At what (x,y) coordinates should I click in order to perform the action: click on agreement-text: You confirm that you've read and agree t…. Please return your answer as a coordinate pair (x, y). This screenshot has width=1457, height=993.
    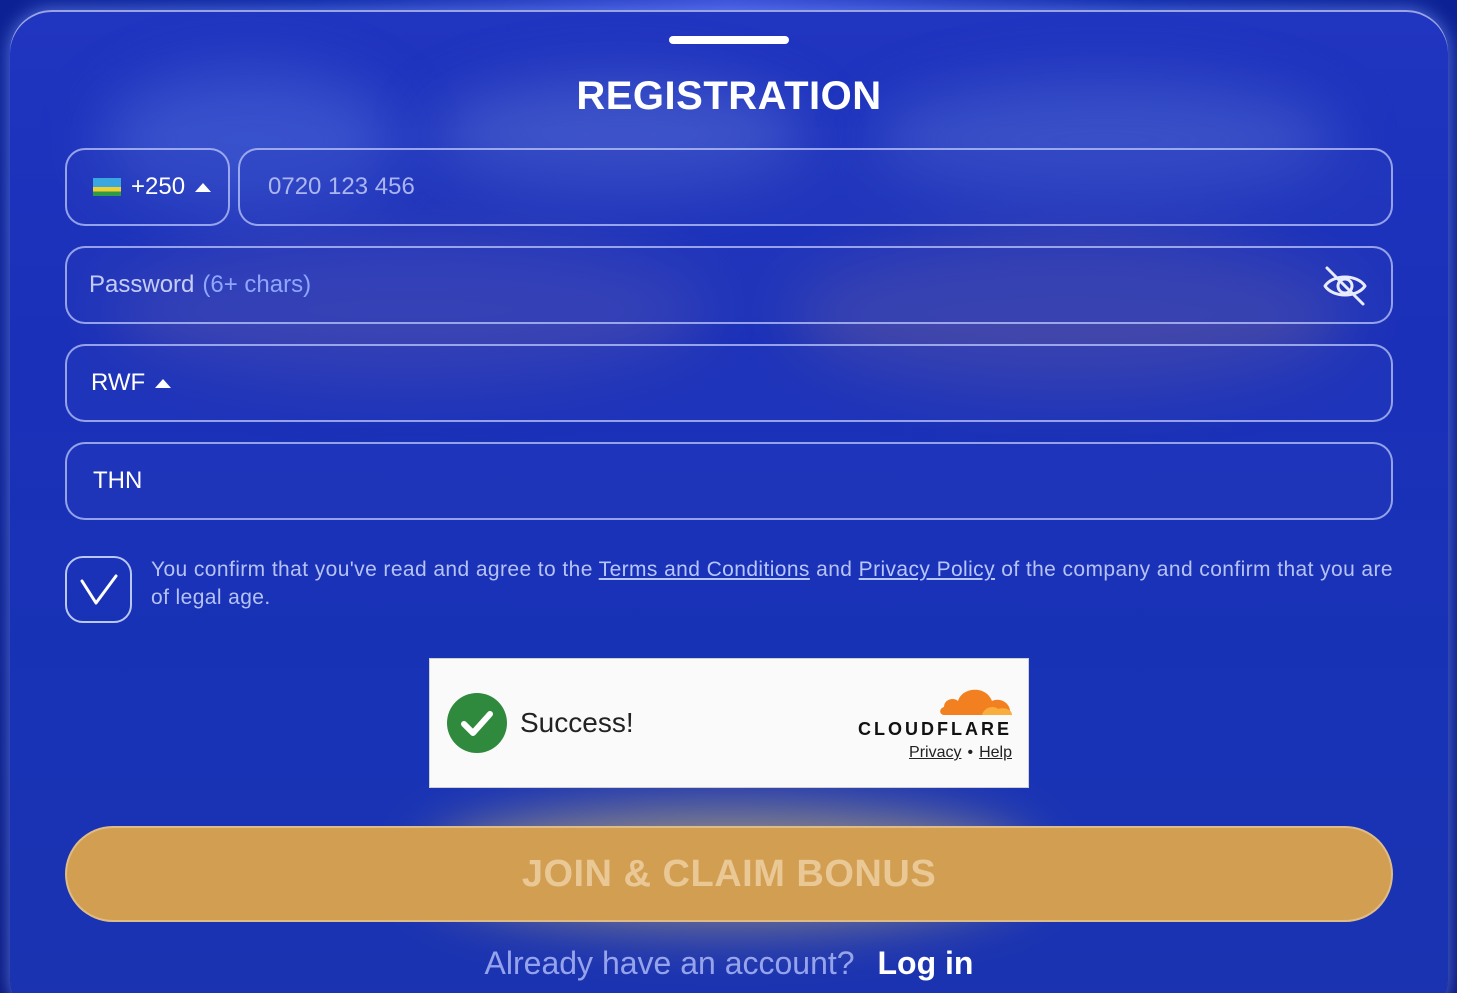
    Looking at the image, I should click on (772, 584).